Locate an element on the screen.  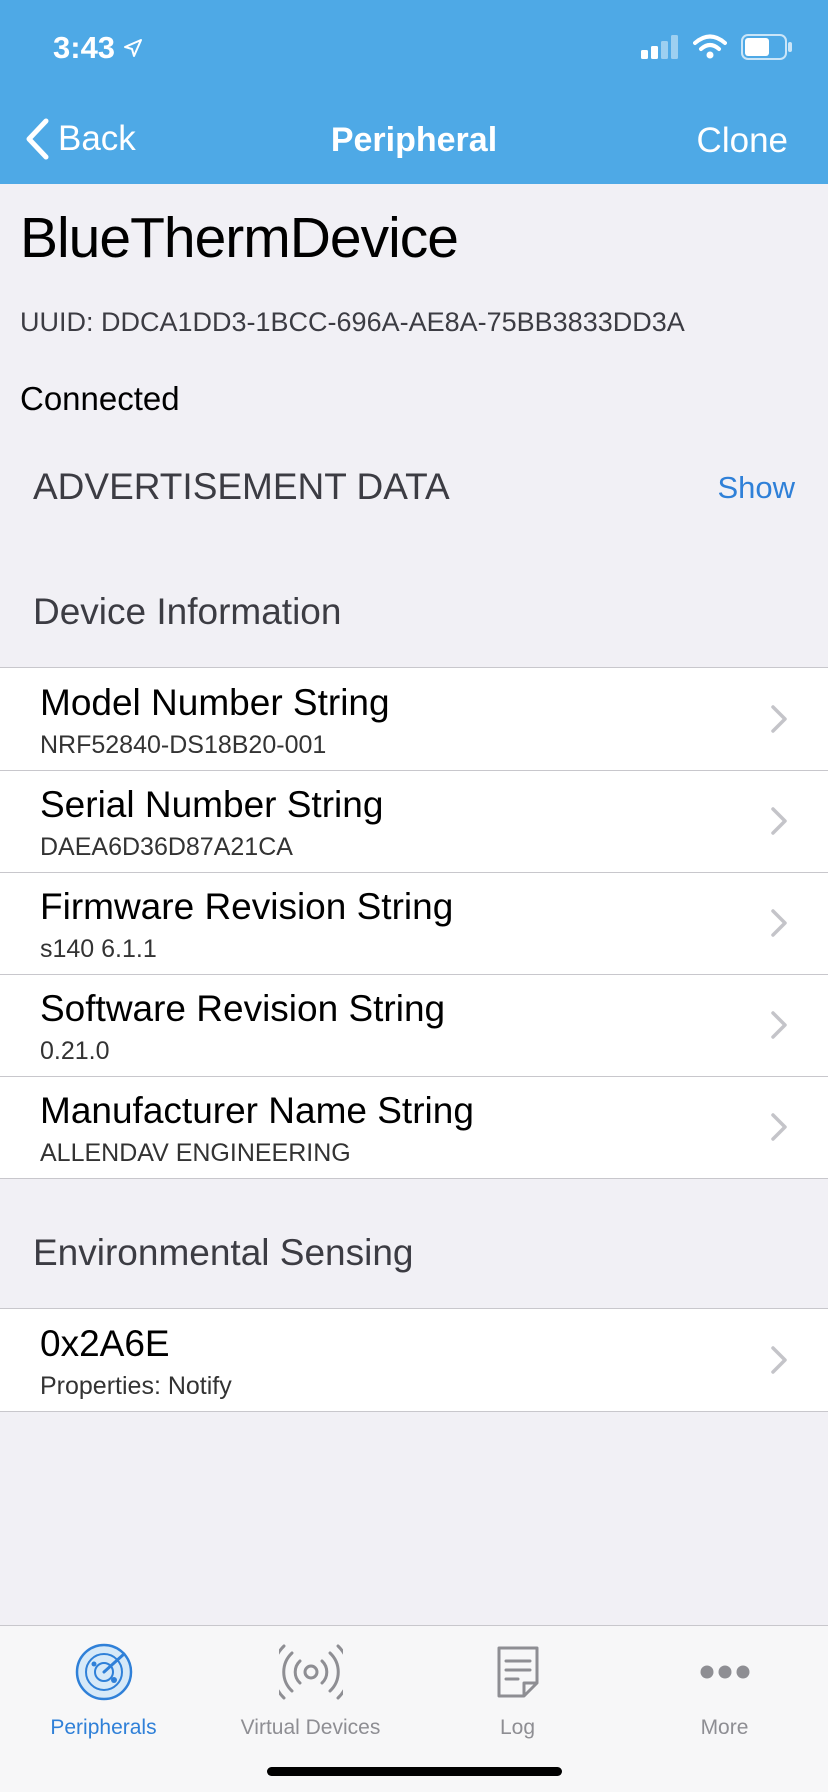
section-title-environmental-sensing: Environmental Sensing is located at coordinates (223, 1252).